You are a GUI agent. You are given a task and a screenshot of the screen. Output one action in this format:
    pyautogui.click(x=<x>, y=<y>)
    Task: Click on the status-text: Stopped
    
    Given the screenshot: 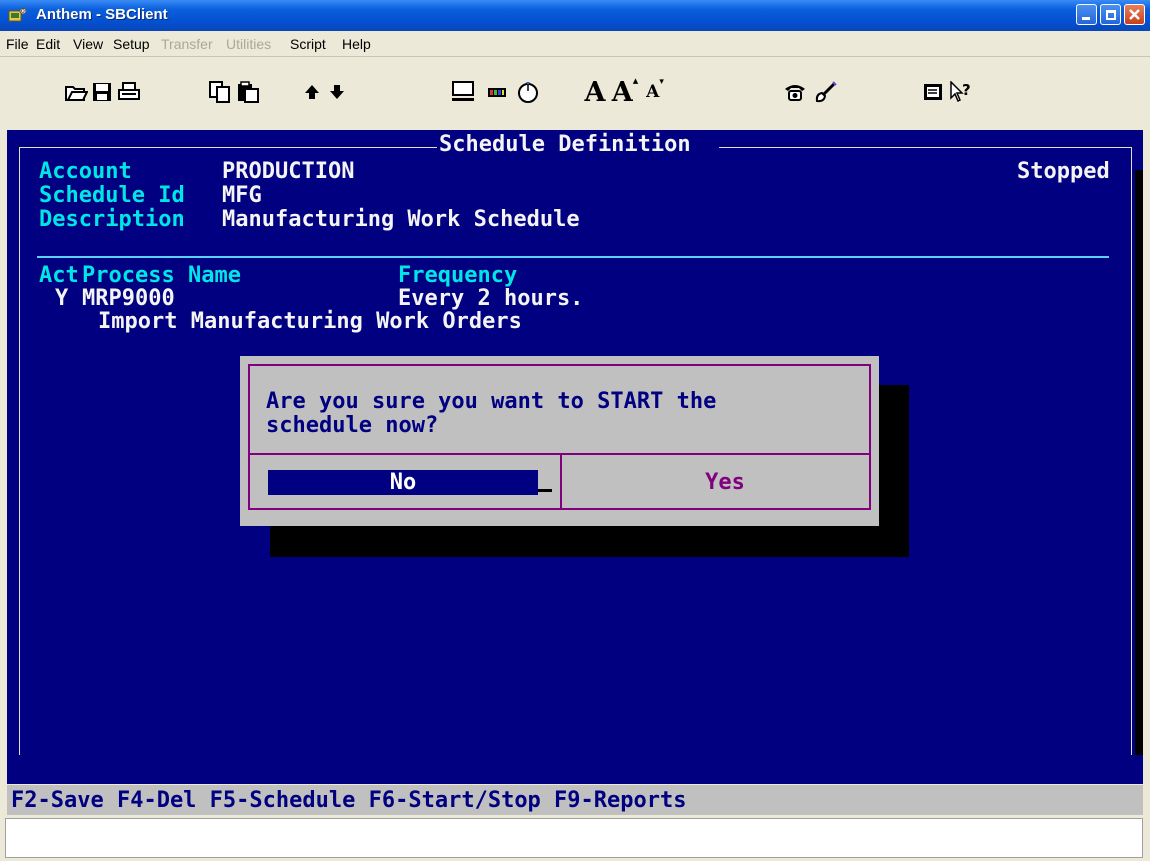 What is the action you would take?
    pyautogui.click(x=1063, y=171)
    